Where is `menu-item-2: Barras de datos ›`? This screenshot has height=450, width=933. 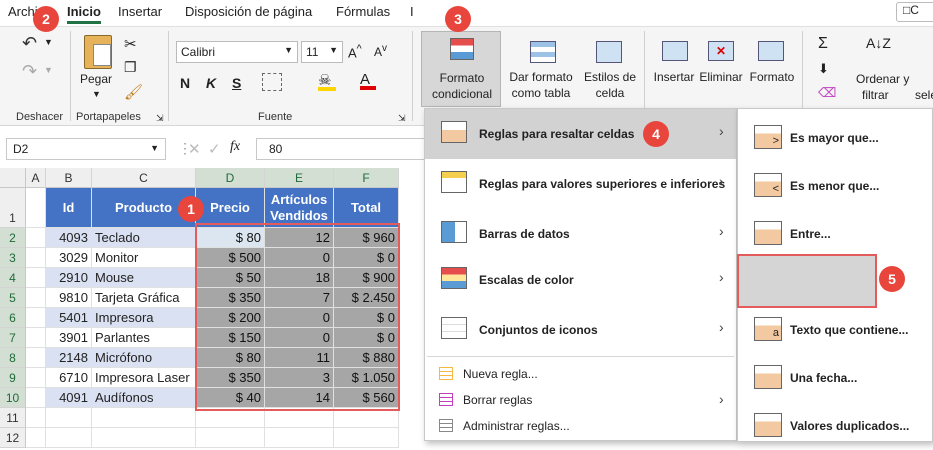
menu-item-2: Barras de datos › is located at coordinates (580, 233).